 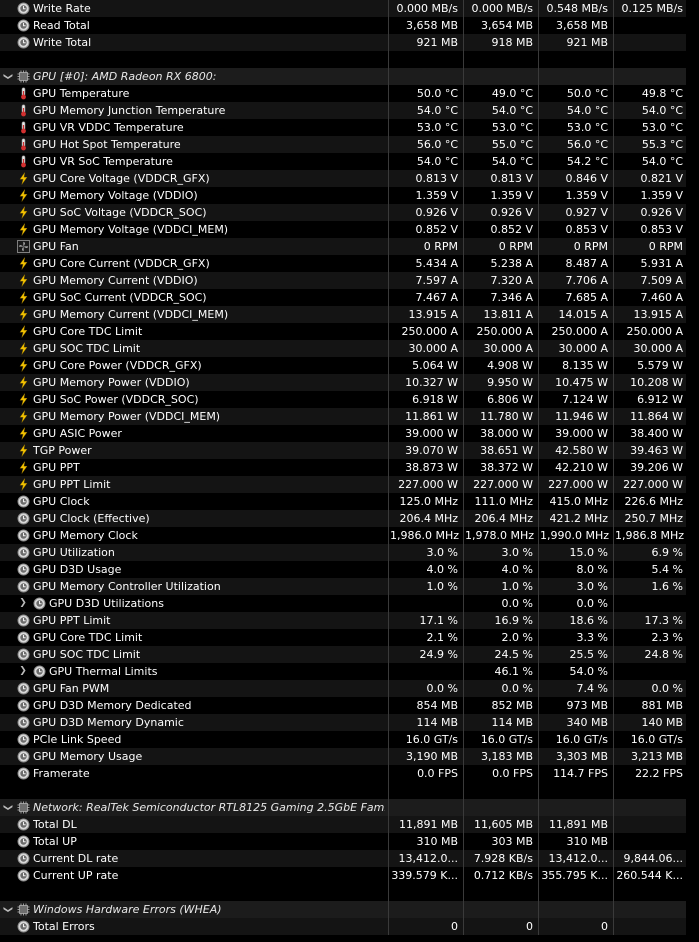 I want to click on sensor-row: ❯ GPU Thermal Limits 46.1 % 54.0 %, so click(x=349, y=671).